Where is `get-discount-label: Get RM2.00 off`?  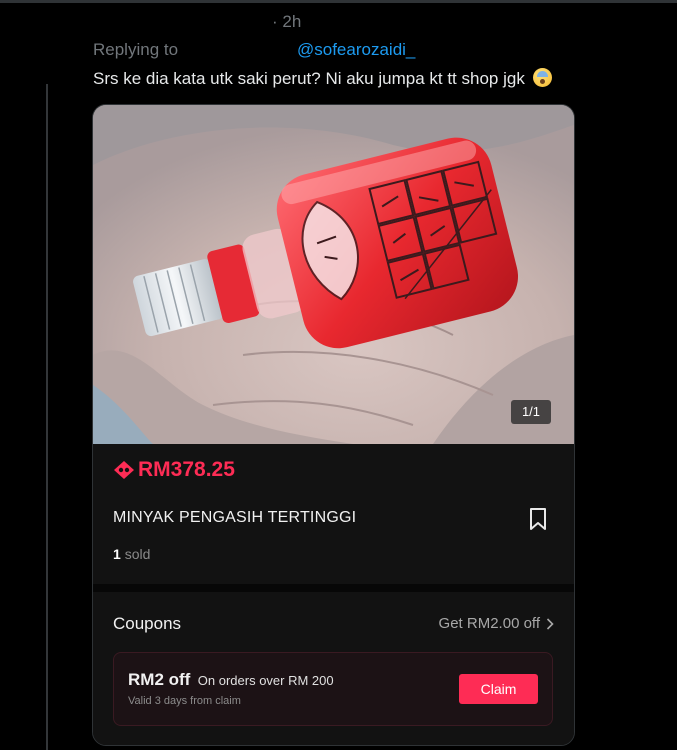 get-discount-label: Get RM2.00 off is located at coordinates (489, 623).